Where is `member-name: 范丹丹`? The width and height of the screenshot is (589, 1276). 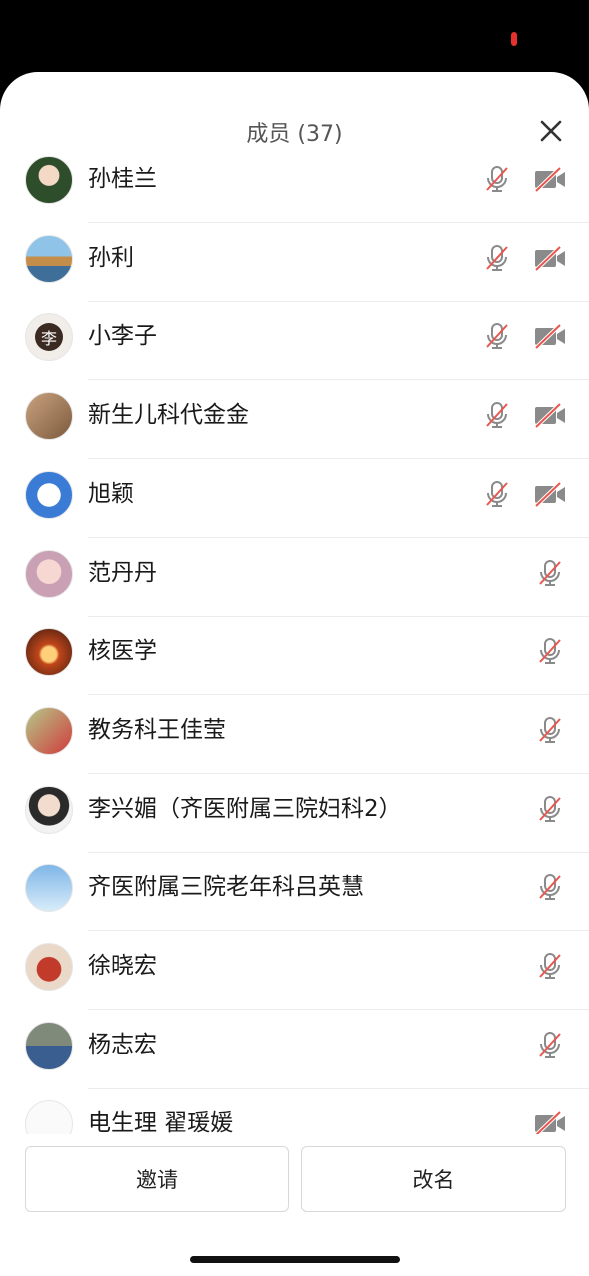
member-name: 范丹丹 is located at coordinates (122, 572).